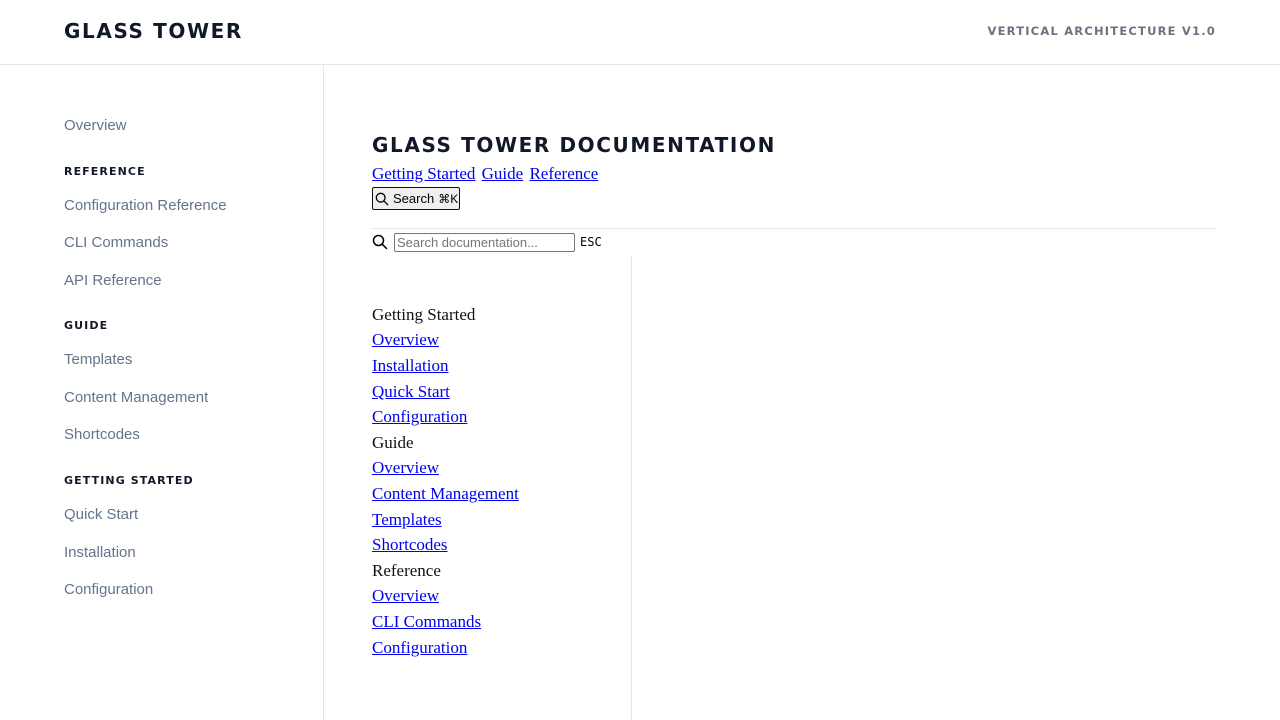 Image resolution: width=1280 pixels, height=720 pixels. Describe the element at coordinates (102, 434) in the screenshot. I see `sidebar-item-shortcodes: Shortcodes` at that location.